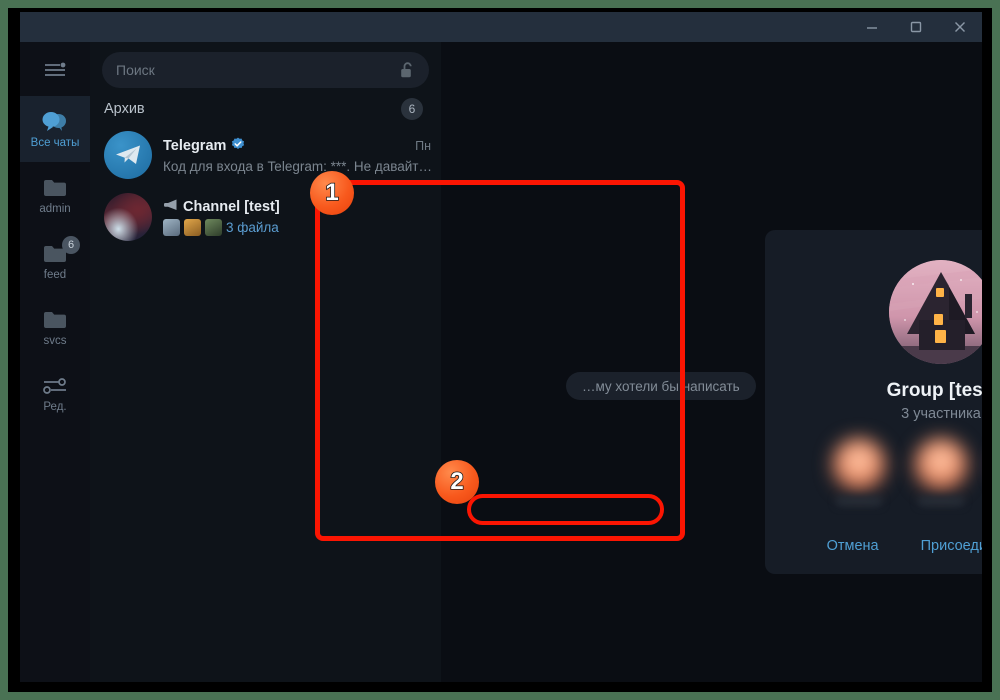  Describe the element at coordinates (71, 244) in the screenshot. I see `folder-unread-badge: 6` at that location.